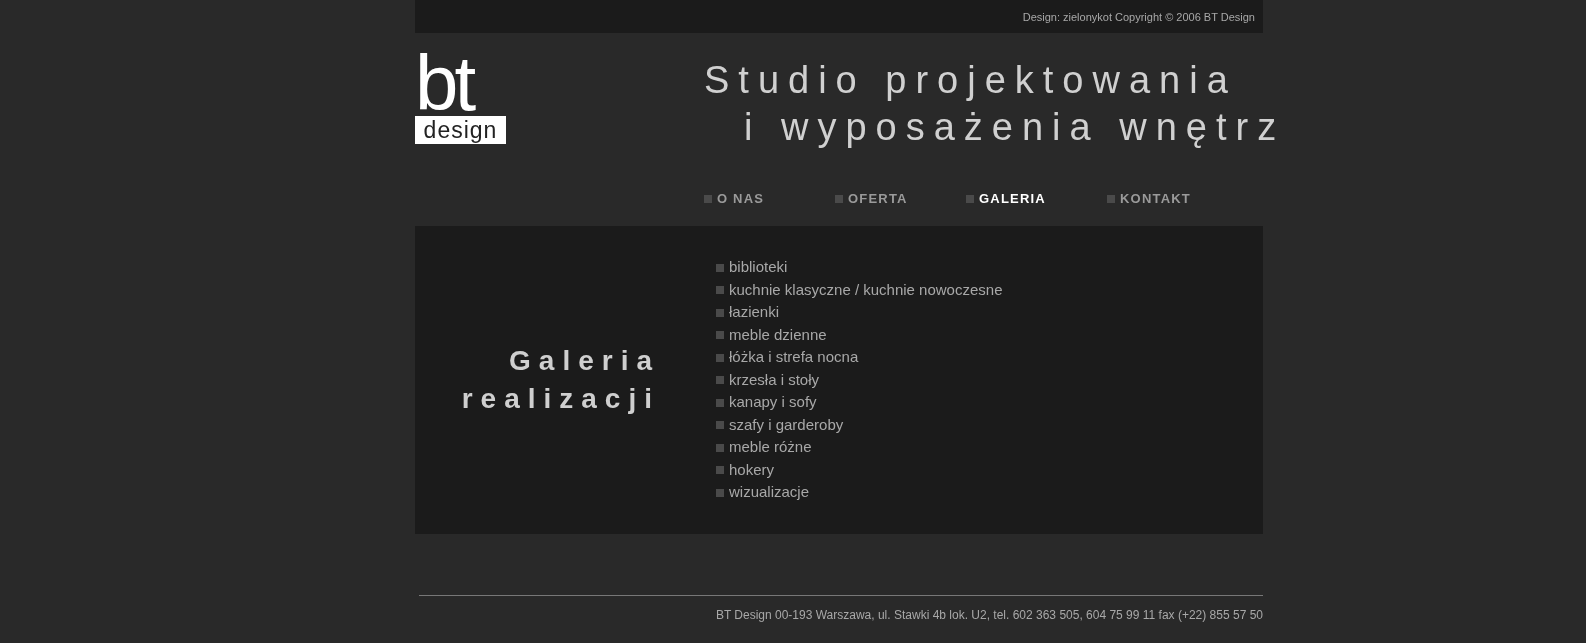 This screenshot has width=1586, height=643. I want to click on gallery-heading: realizacji, so click(560, 399).